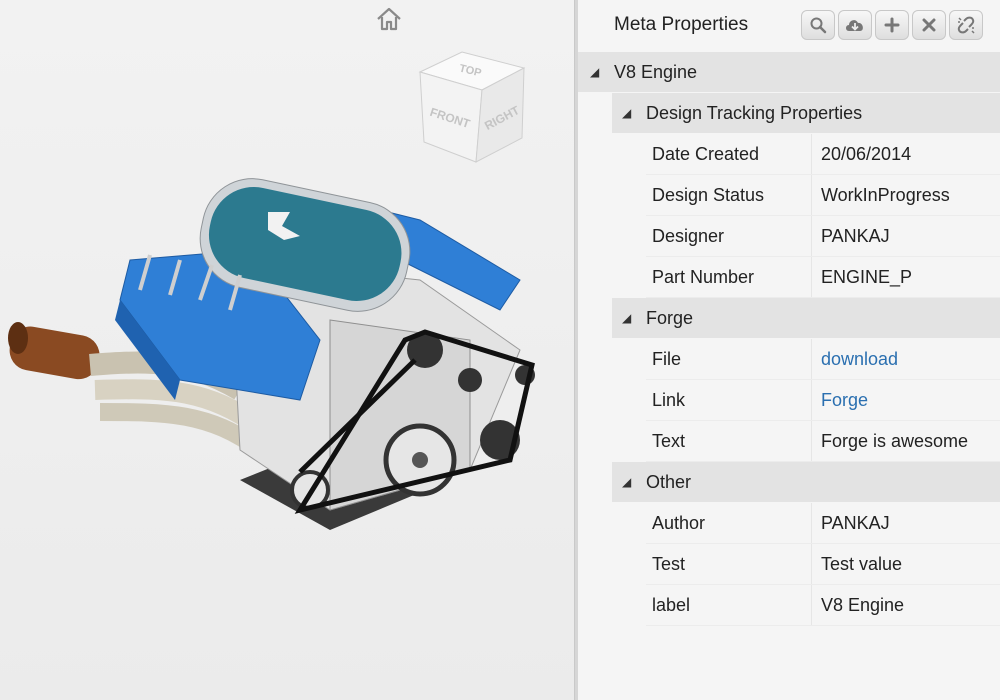 Image resolution: width=1000 pixels, height=700 pixels. Describe the element at coordinates (806, 482) in the screenshot. I see `tree-node-other: ◢ Other` at that location.